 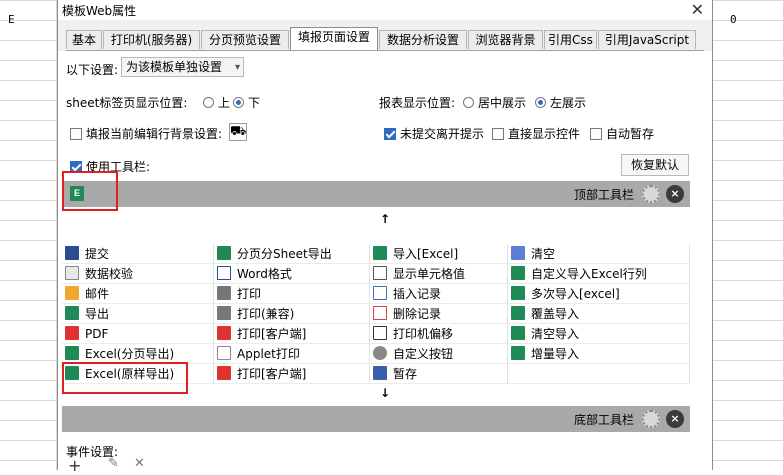 I want to click on fill-bg-checkbox: 填报当前编辑行背景设置:, so click(x=146, y=133).